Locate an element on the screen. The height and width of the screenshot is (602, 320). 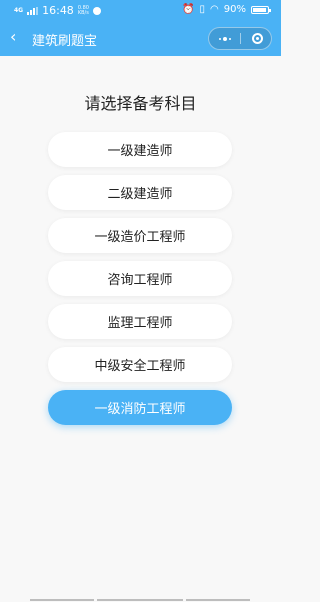
status-bar: 4G 16:48 0.80 KB/s ⏰ ▯ ◠ 90% is located at coordinates (140, 11).